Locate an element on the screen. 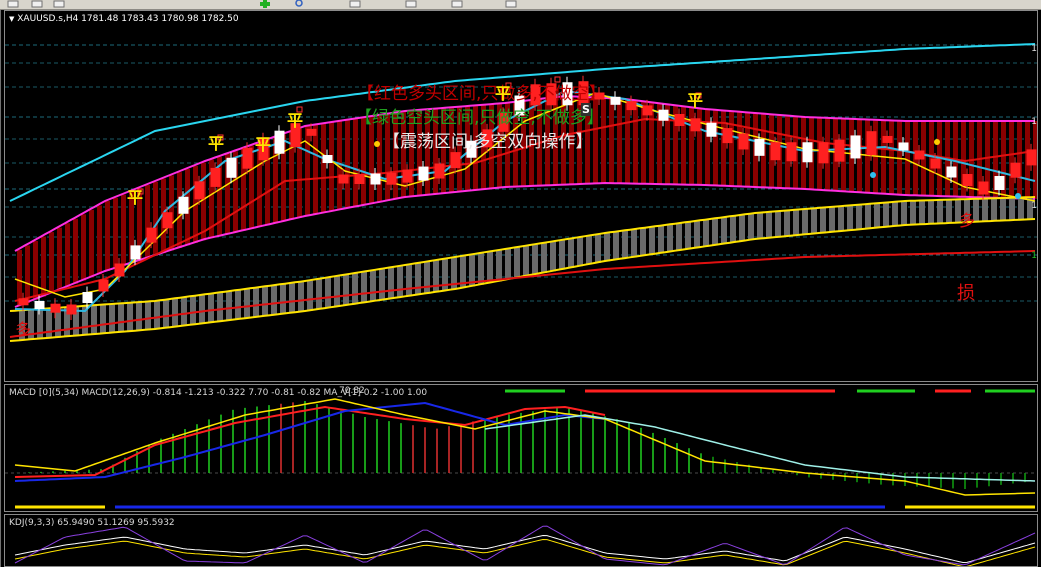 This screenshot has height=567, width=1041. price-label: 1 is located at coordinates (1034, 206).